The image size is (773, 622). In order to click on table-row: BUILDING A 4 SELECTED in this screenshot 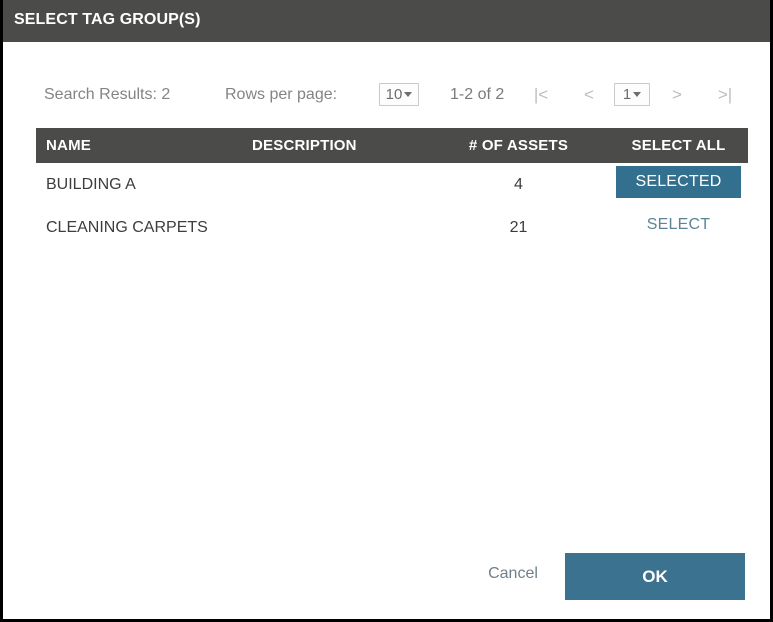, I will do `click(392, 184)`.